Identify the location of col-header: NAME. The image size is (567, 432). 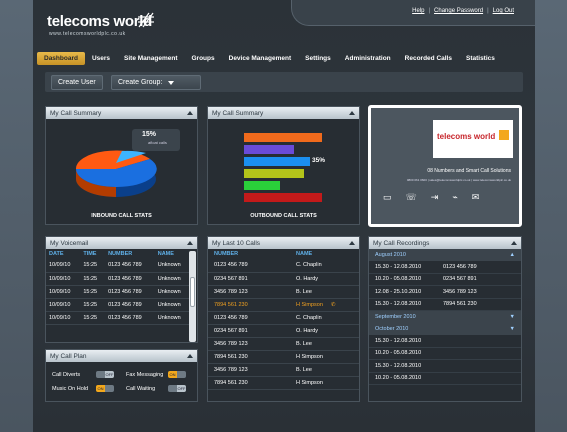
(165, 254).